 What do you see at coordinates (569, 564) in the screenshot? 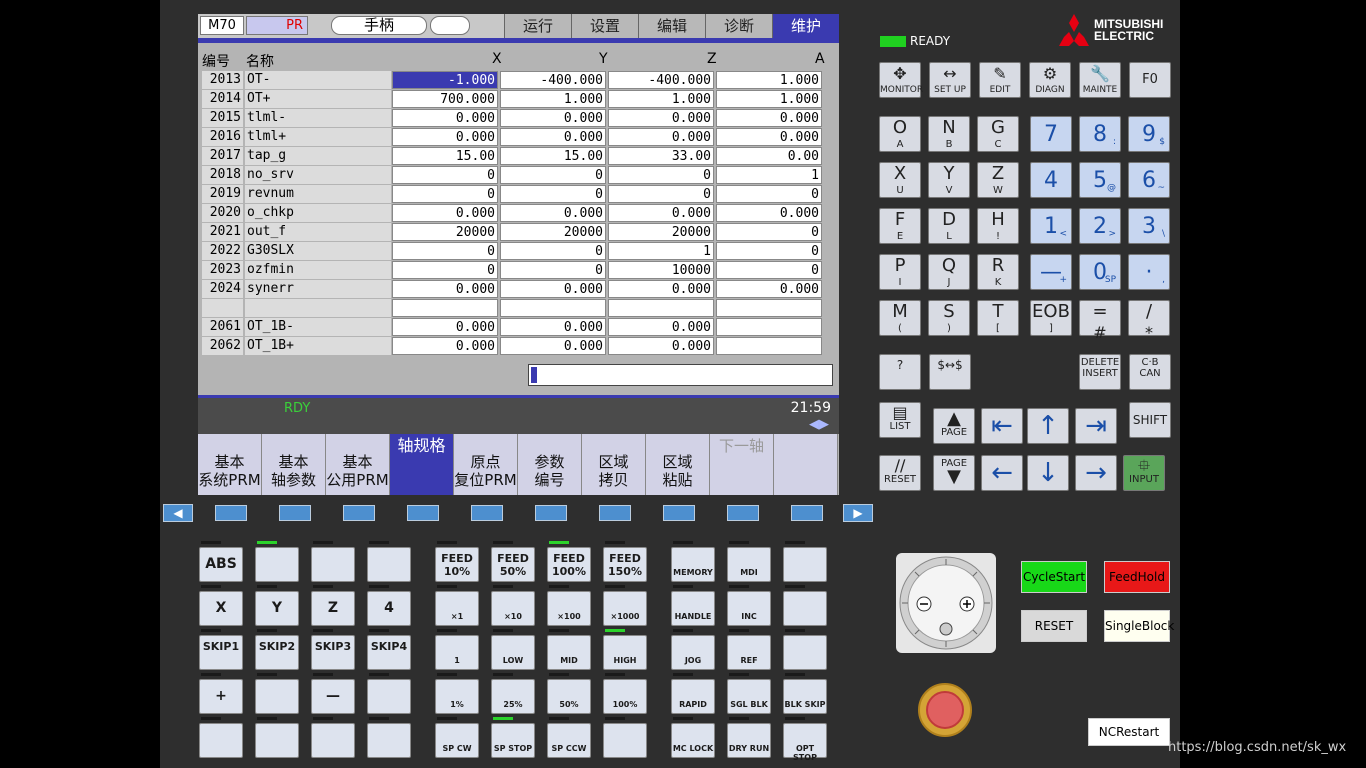
I see `feed-key: FEED 100%` at bounding box center [569, 564].